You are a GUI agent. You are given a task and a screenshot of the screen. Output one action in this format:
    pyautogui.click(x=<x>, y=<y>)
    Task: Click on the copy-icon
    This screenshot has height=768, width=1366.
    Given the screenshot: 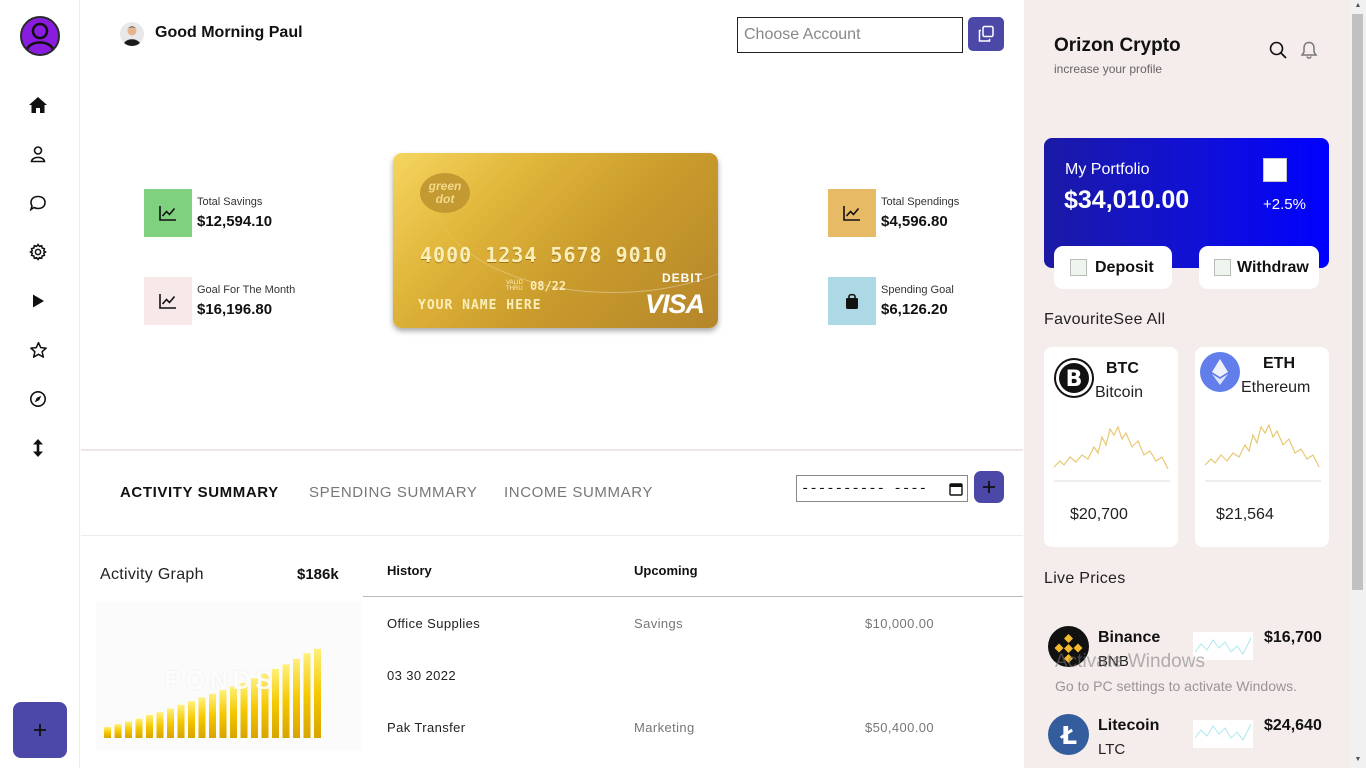 What is the action you would take?
    pyautogui.click(x=986, y=33)
    